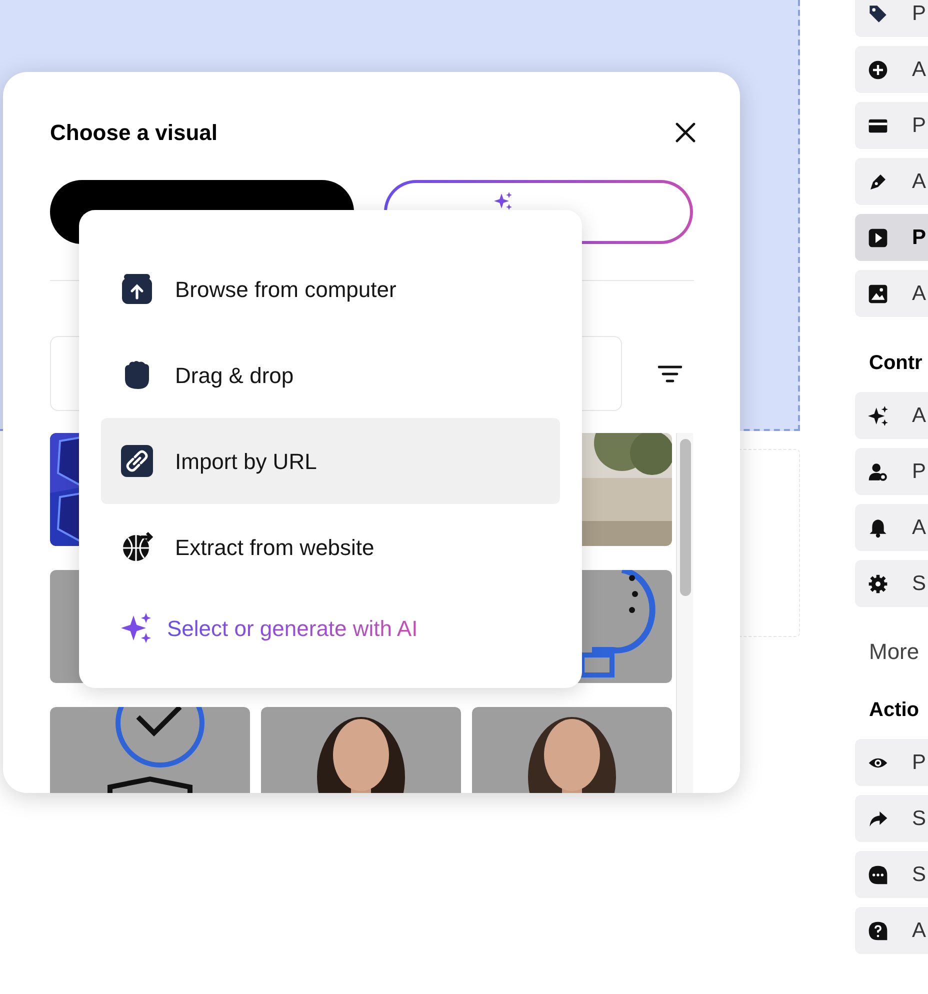  What do you see at coordinates (894, 710) in the screenshot?
I see `section-heading: Actio` at bounding box center [894, 710].